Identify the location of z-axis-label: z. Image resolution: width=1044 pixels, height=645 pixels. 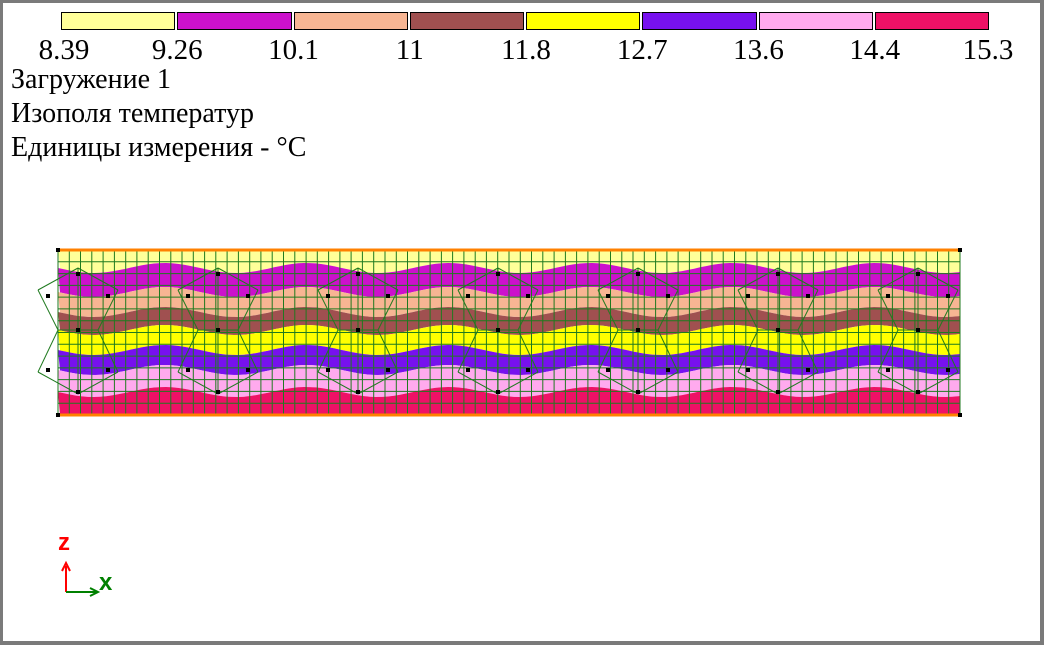
(64, 542).